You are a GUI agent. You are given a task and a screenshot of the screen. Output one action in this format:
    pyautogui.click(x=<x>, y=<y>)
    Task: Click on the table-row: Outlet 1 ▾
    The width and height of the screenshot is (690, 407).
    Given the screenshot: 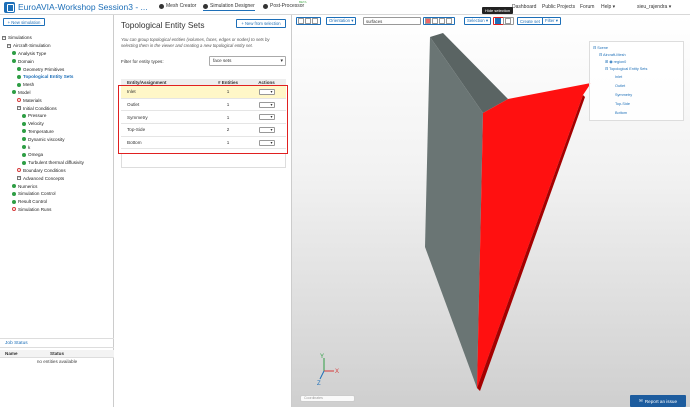 What is the action you would take?
    pyautogui.click(x=203, y=105)
    